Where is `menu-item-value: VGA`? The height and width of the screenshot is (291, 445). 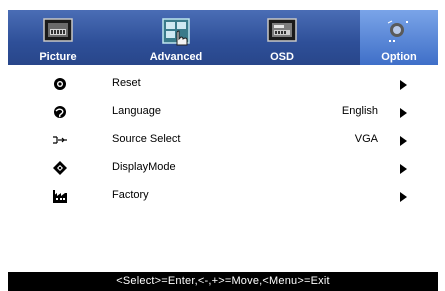 menu-item-value: VGA is located at coordinates (366, 139).